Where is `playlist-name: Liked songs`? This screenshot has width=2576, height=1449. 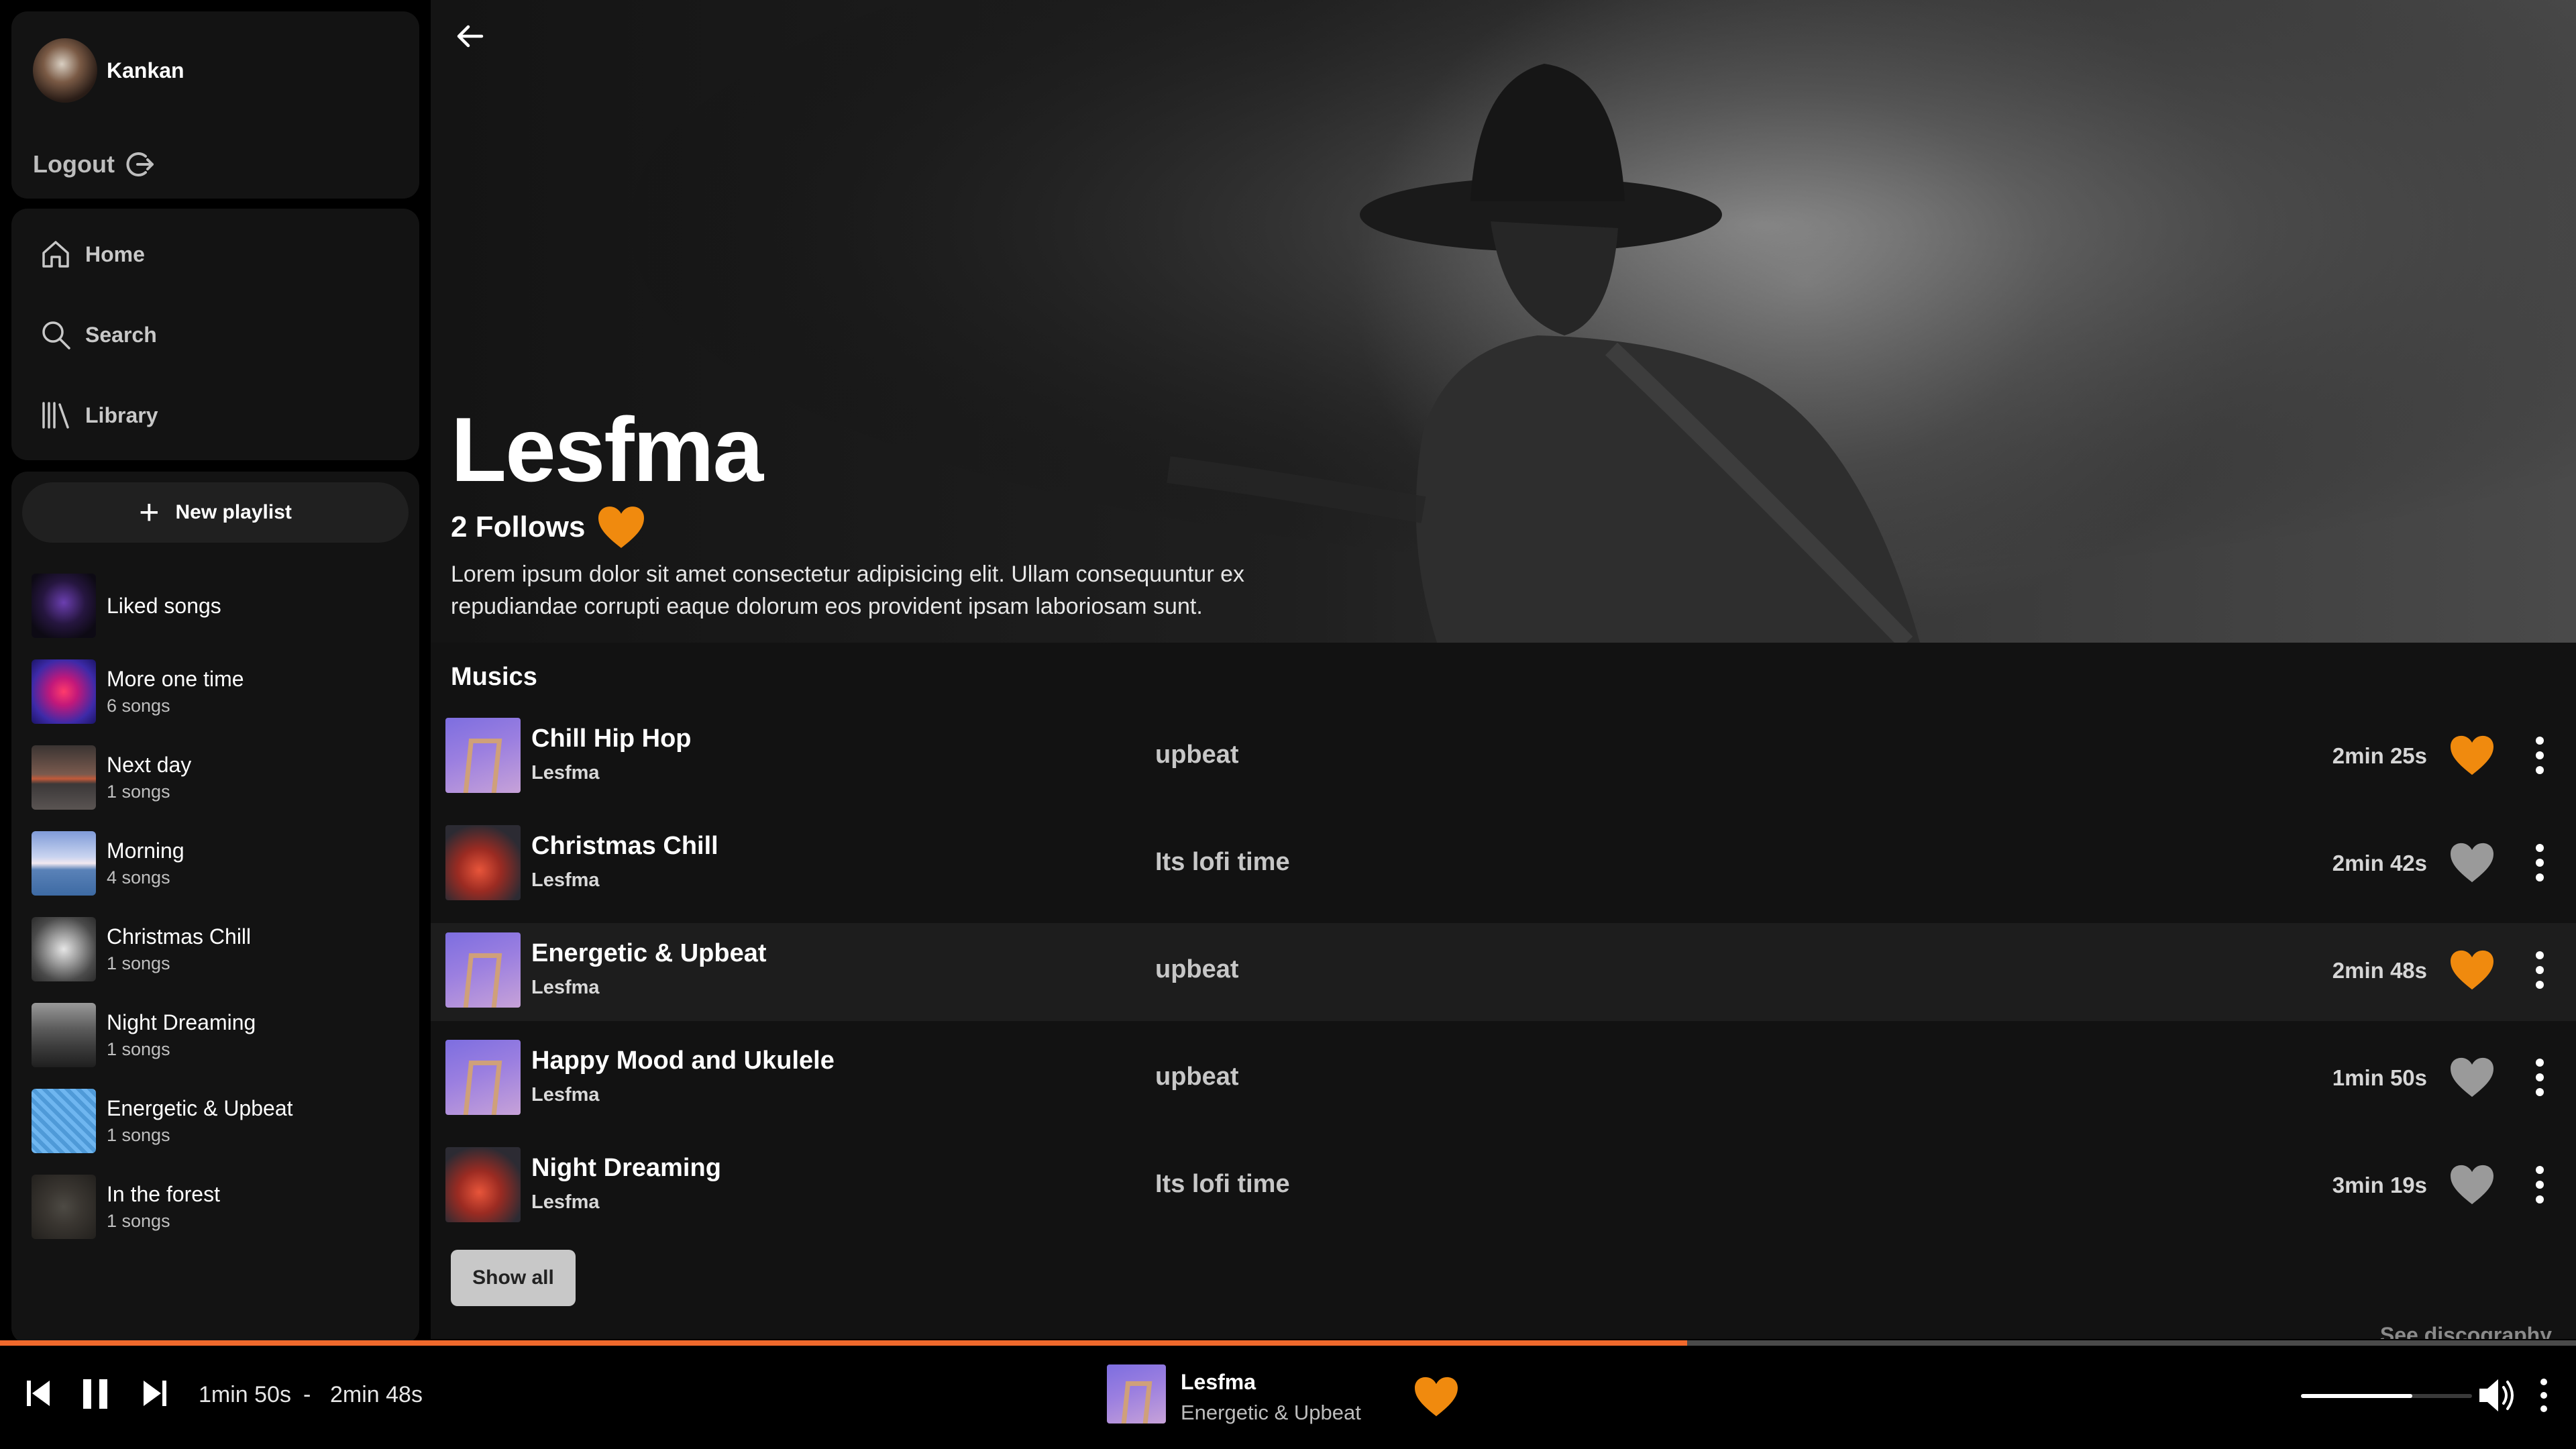 playlist-name: Liked songs is located at coordinates (164, 605).